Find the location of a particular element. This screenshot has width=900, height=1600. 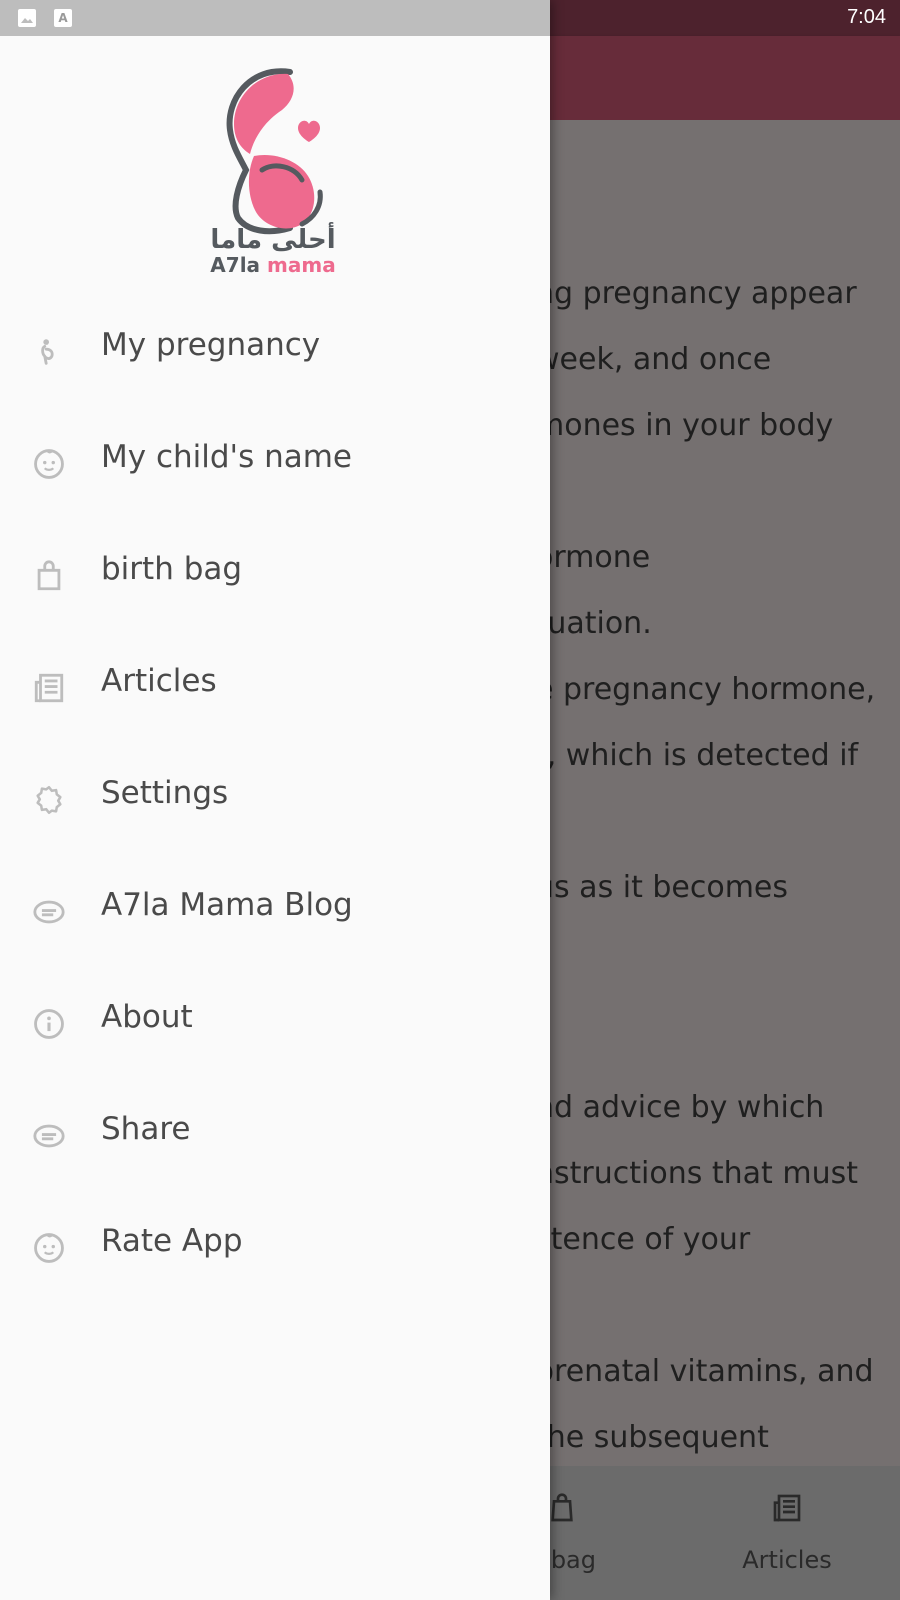

content-line: nd advice by which is located at coordinates (680, 1107).